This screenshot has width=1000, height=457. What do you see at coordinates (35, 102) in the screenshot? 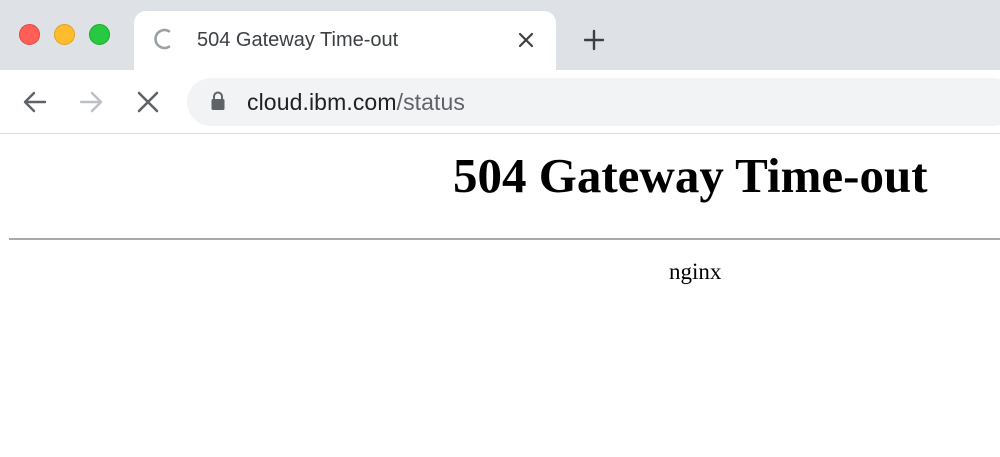
I see `back-arrow-icon` at bounding box center [35, 102].